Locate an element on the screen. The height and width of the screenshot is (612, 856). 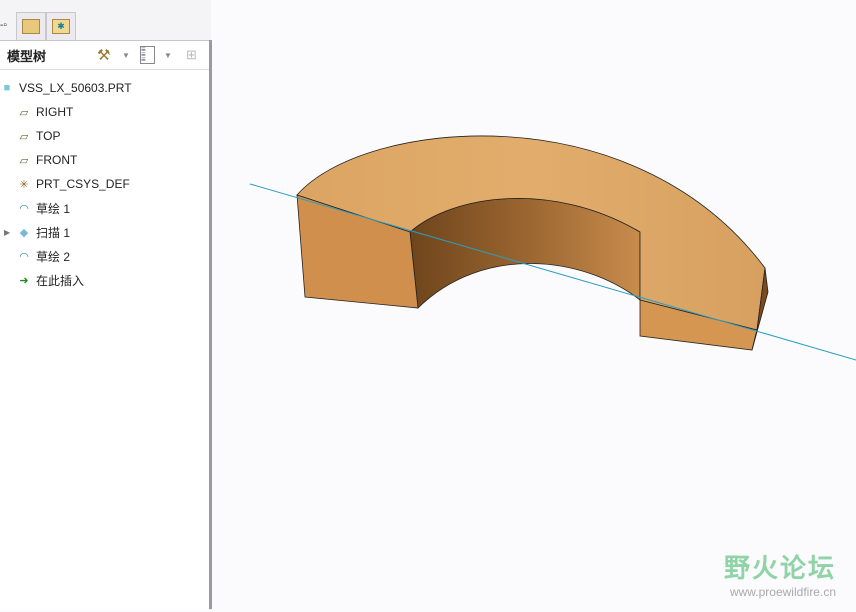
sweep-icon: ◆ is located at coordinates (24, 232).